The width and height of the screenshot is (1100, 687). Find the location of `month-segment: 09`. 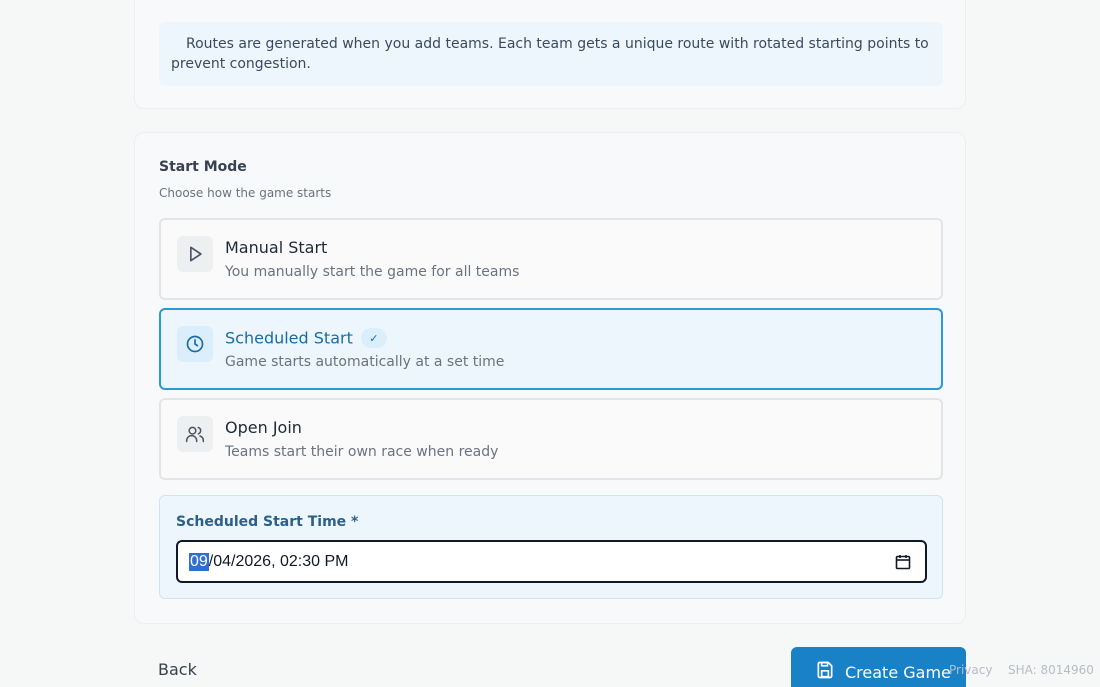

month-segment: 09 is located at coordinates (199, 561).